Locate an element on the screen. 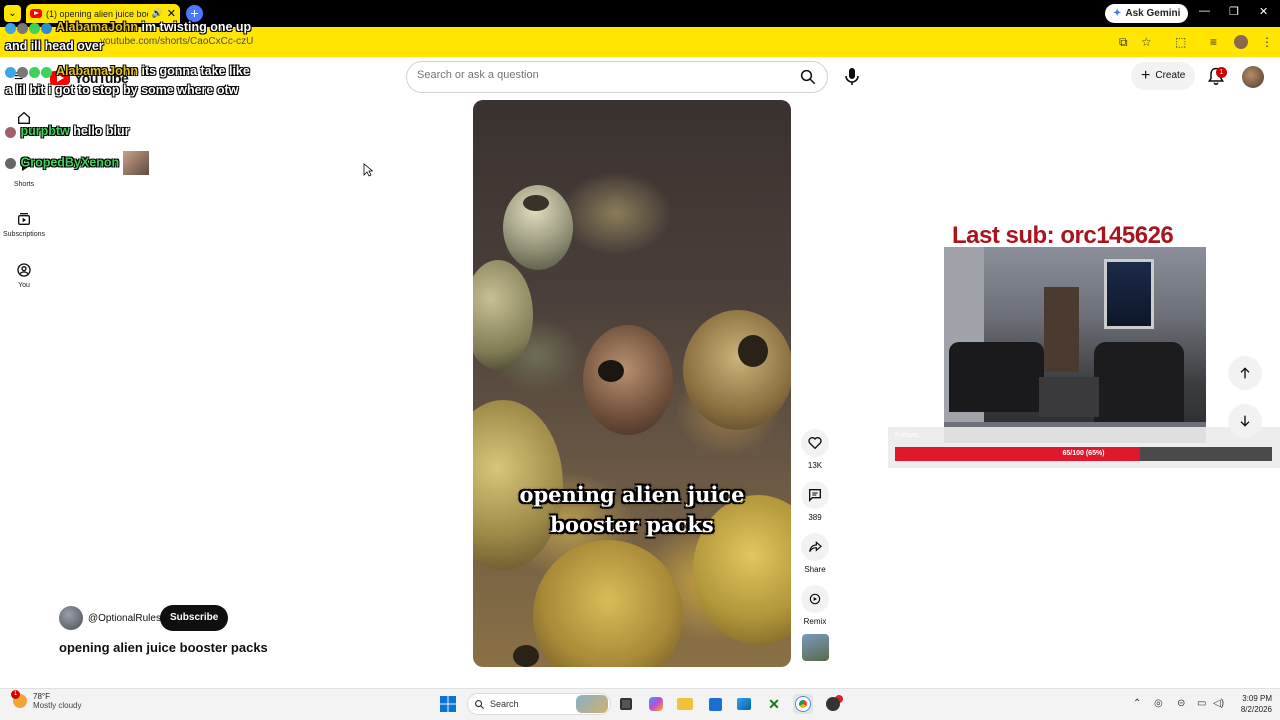  browser-profile-avatar is located at coordinates (1241, 42).